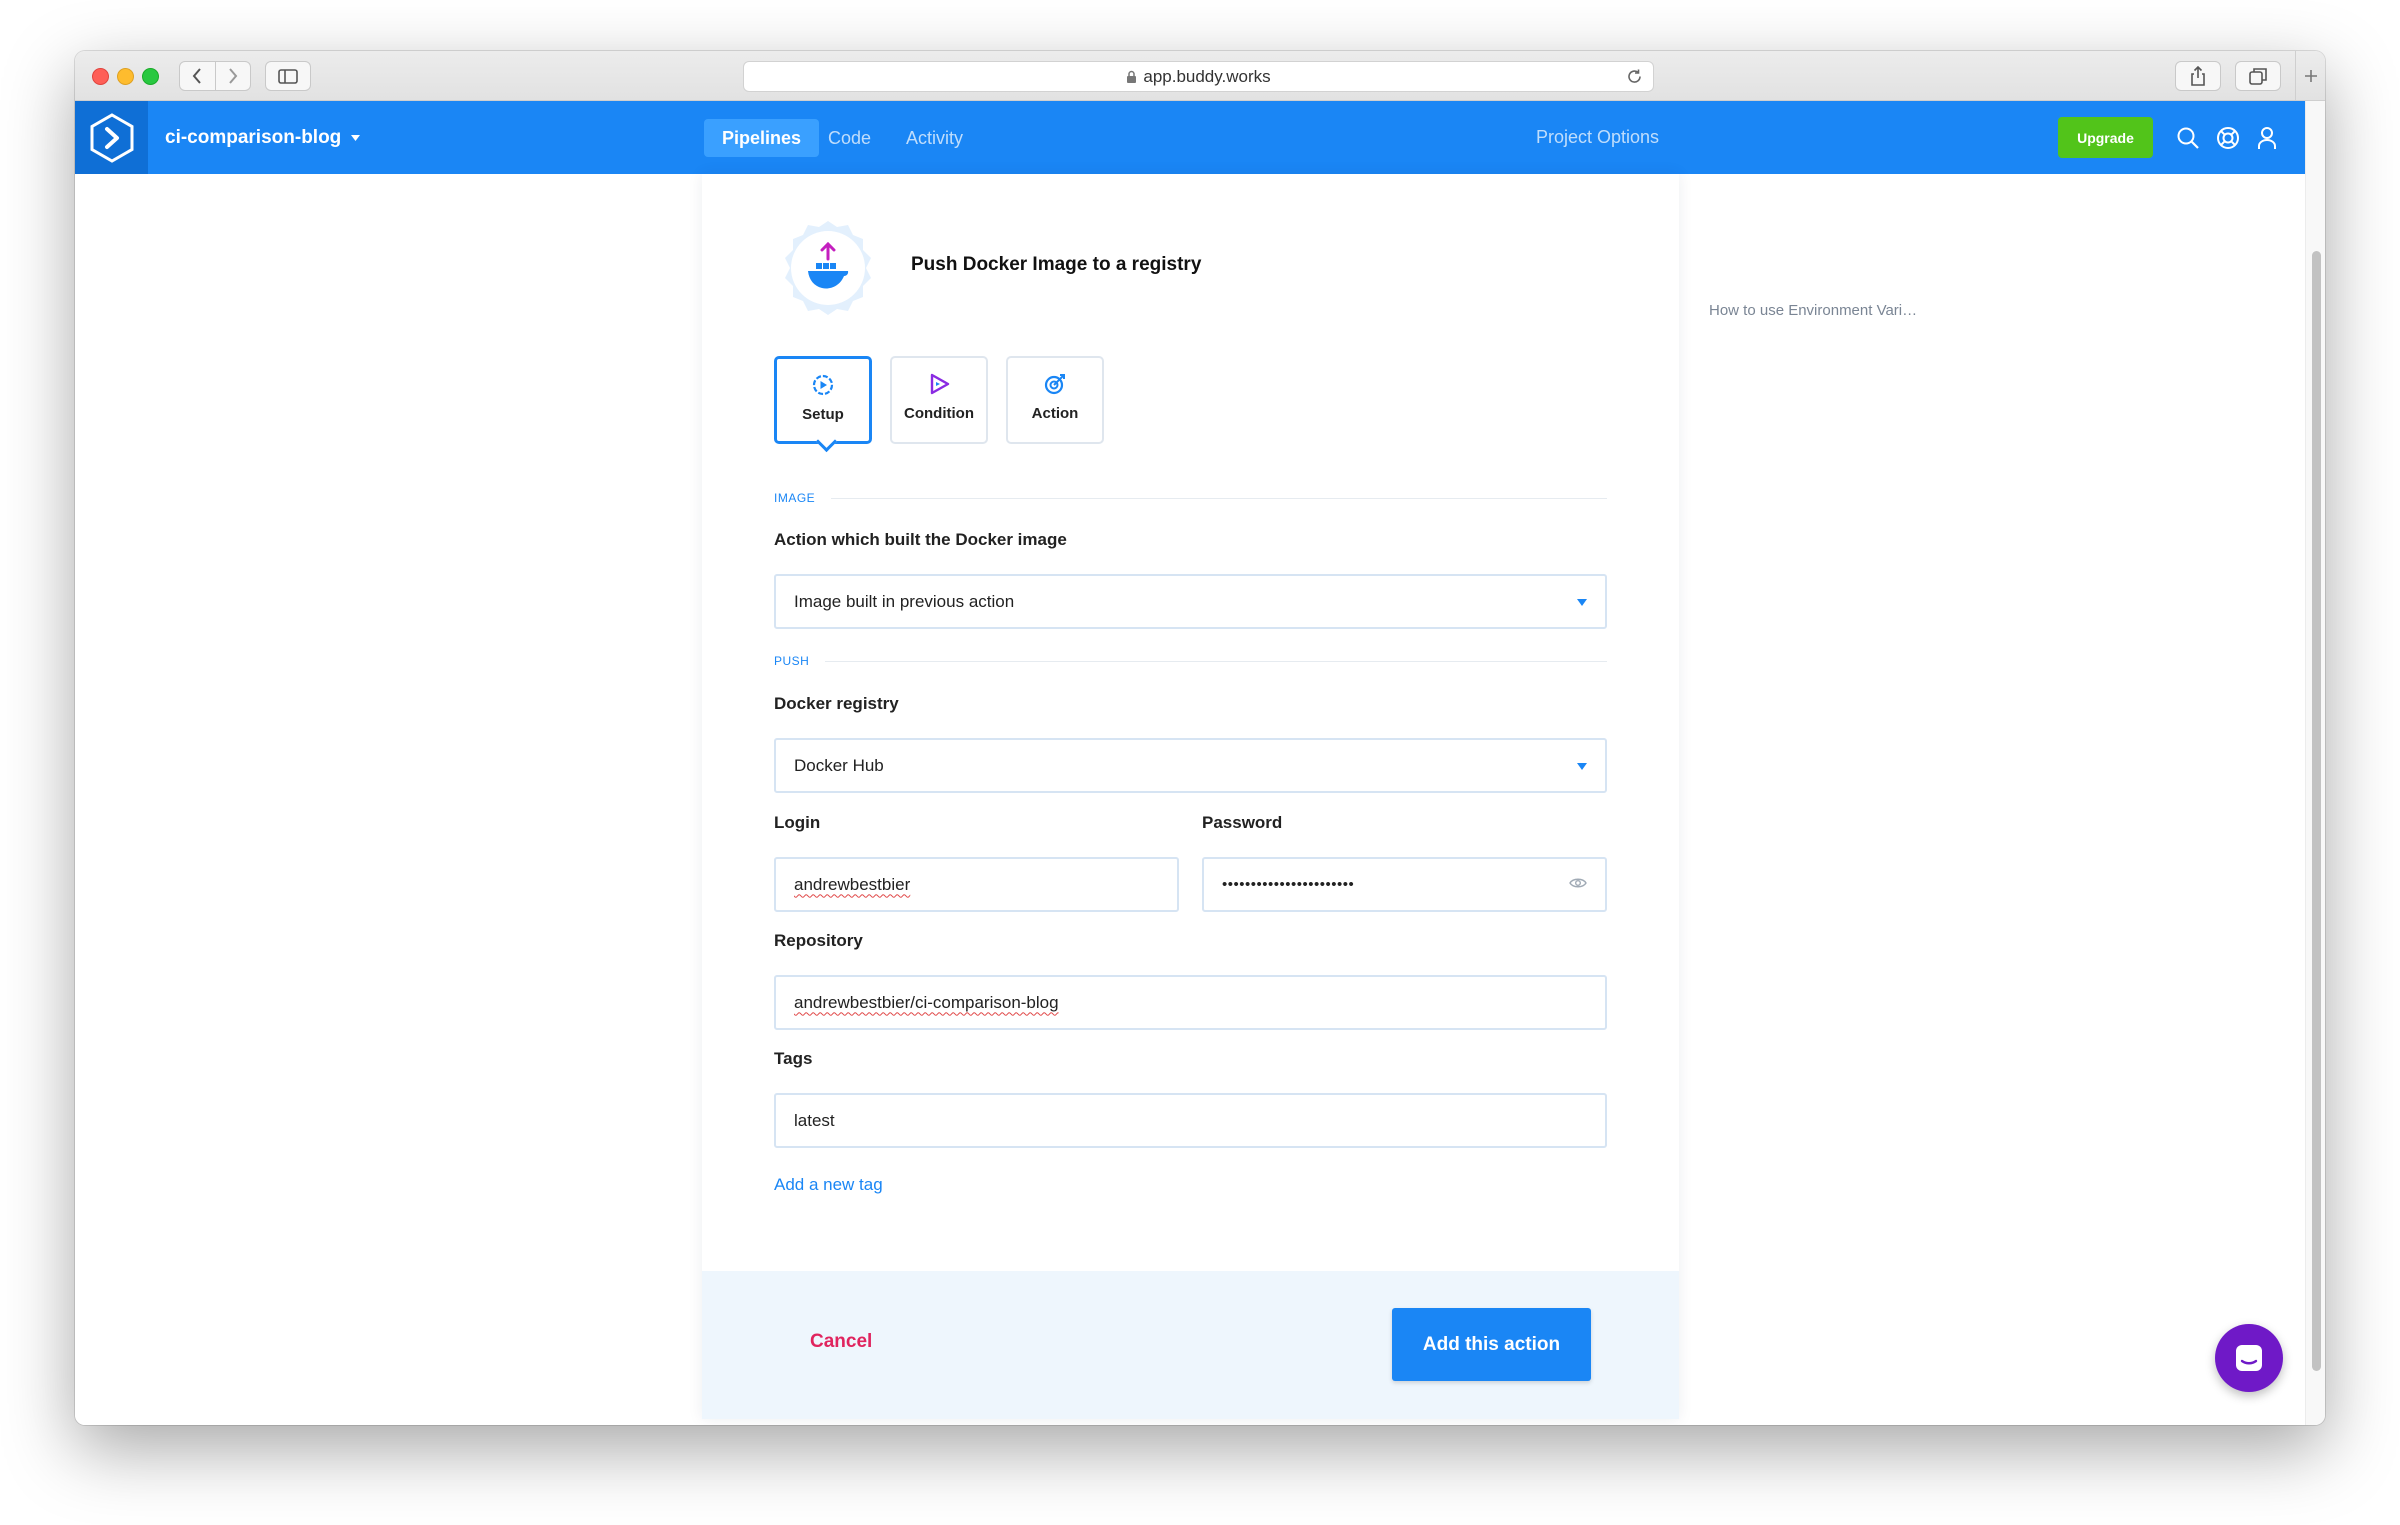 This screenshot has width=2400, height=1525. Describe the element at coordinates (100, 76) in the screenshot. I see `close-window-button` at that location.